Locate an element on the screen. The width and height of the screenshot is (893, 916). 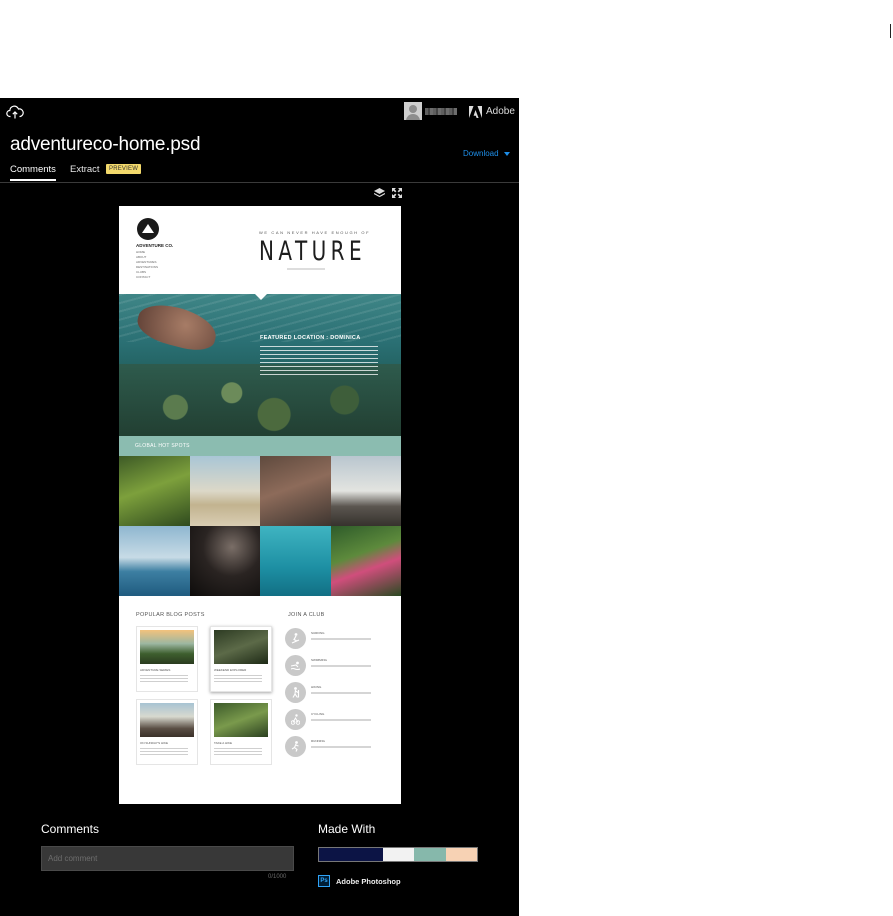
artboard-headline: NATURE is located at coordinates (313, 251).